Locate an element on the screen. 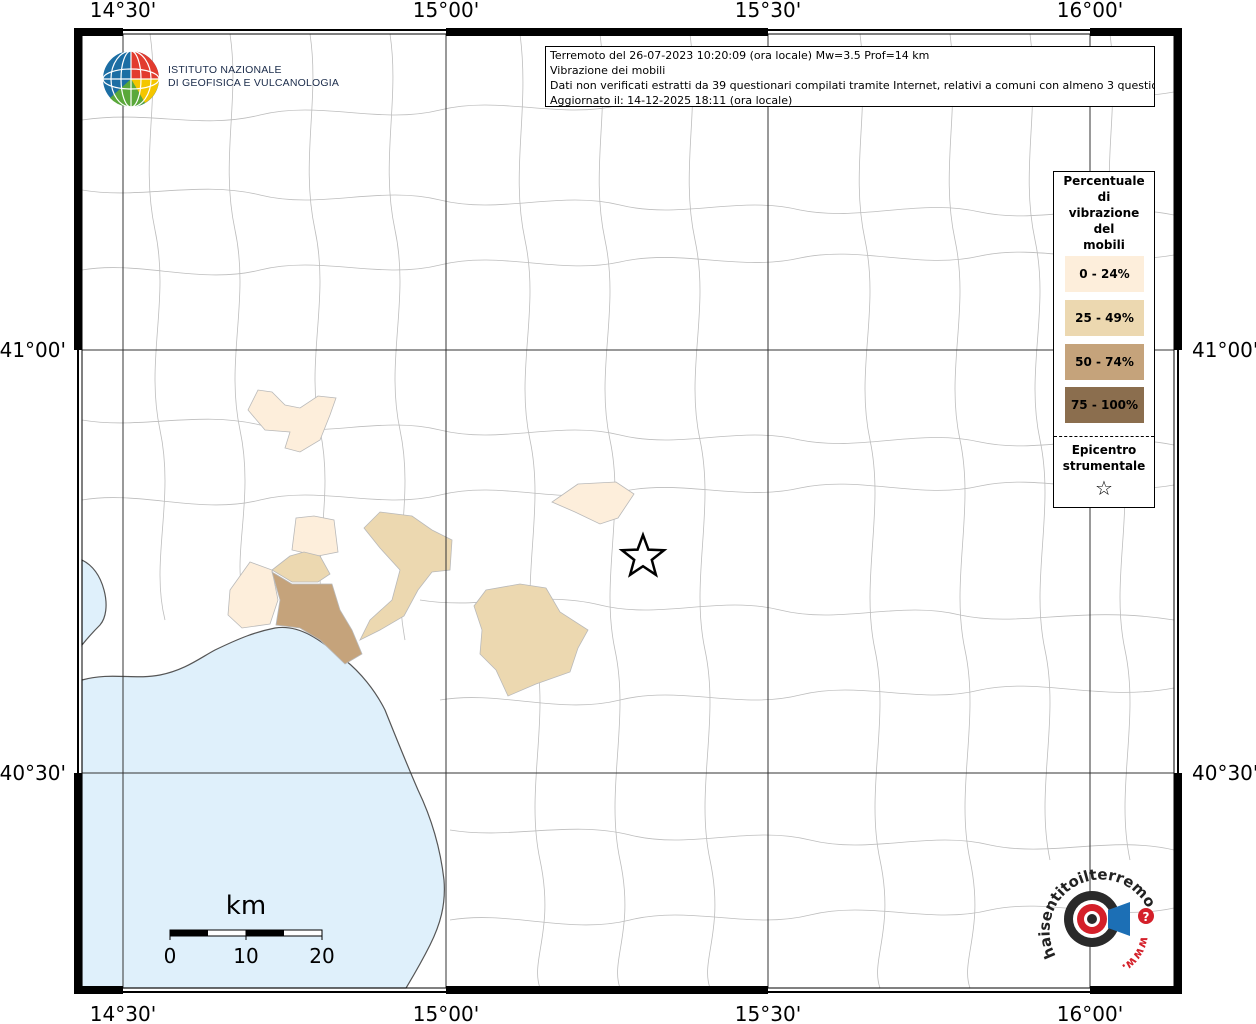  legend-title-text: Percentuale di vibrazione del mobili is located at coordinates (1104, 213).